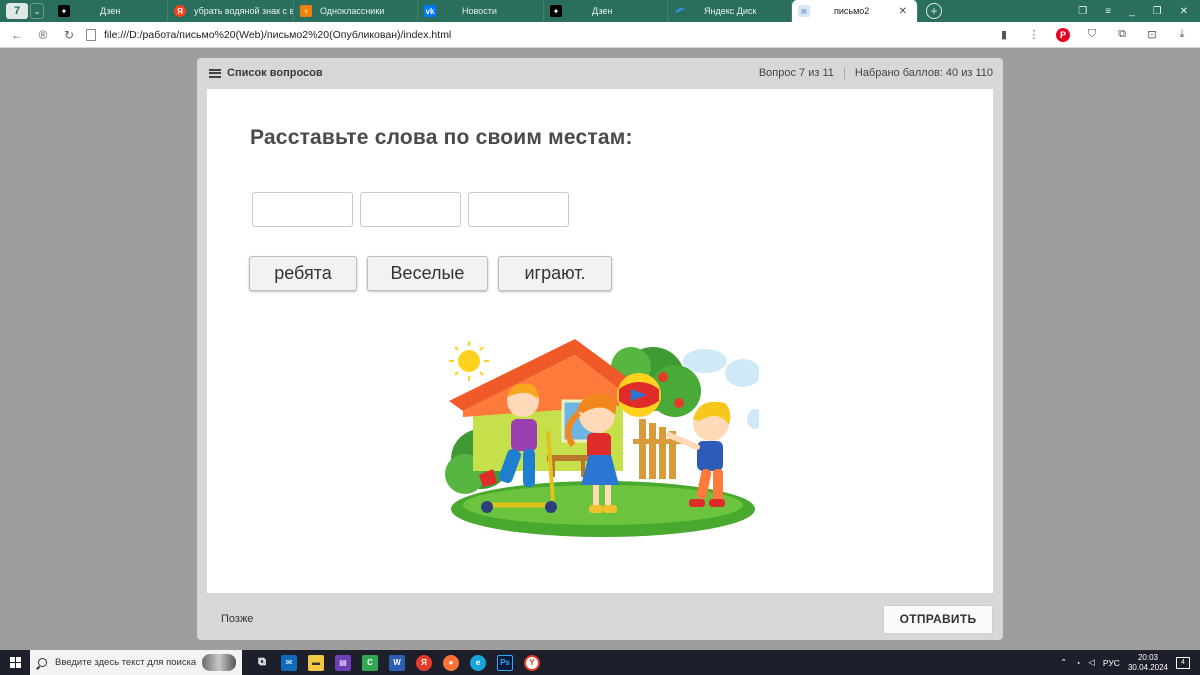 The width and height of the screenshot is (1200, 675). Describe the element at coordinates (91, 34) in the screenshot. I see `file-icon` at that location.